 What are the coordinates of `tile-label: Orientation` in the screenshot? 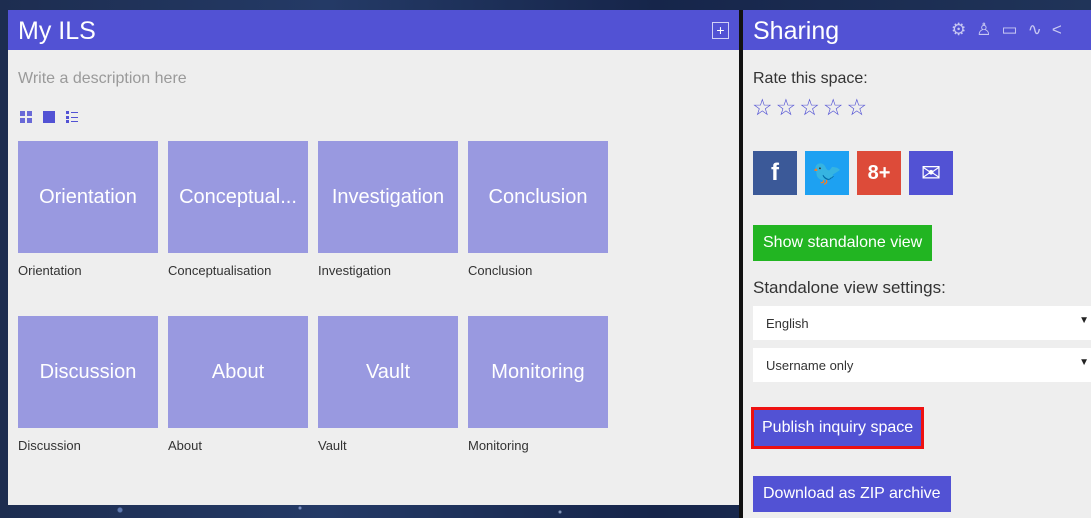 It's located at (88, 197).